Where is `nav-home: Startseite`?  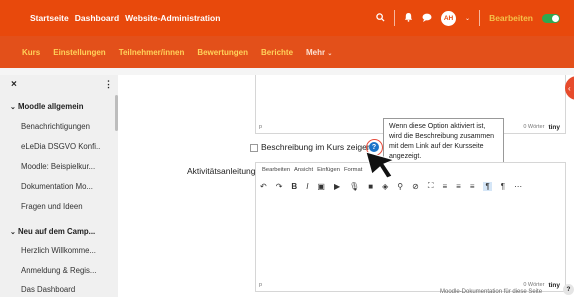
nav-home: Startseite is located at coordinates (49, 18).